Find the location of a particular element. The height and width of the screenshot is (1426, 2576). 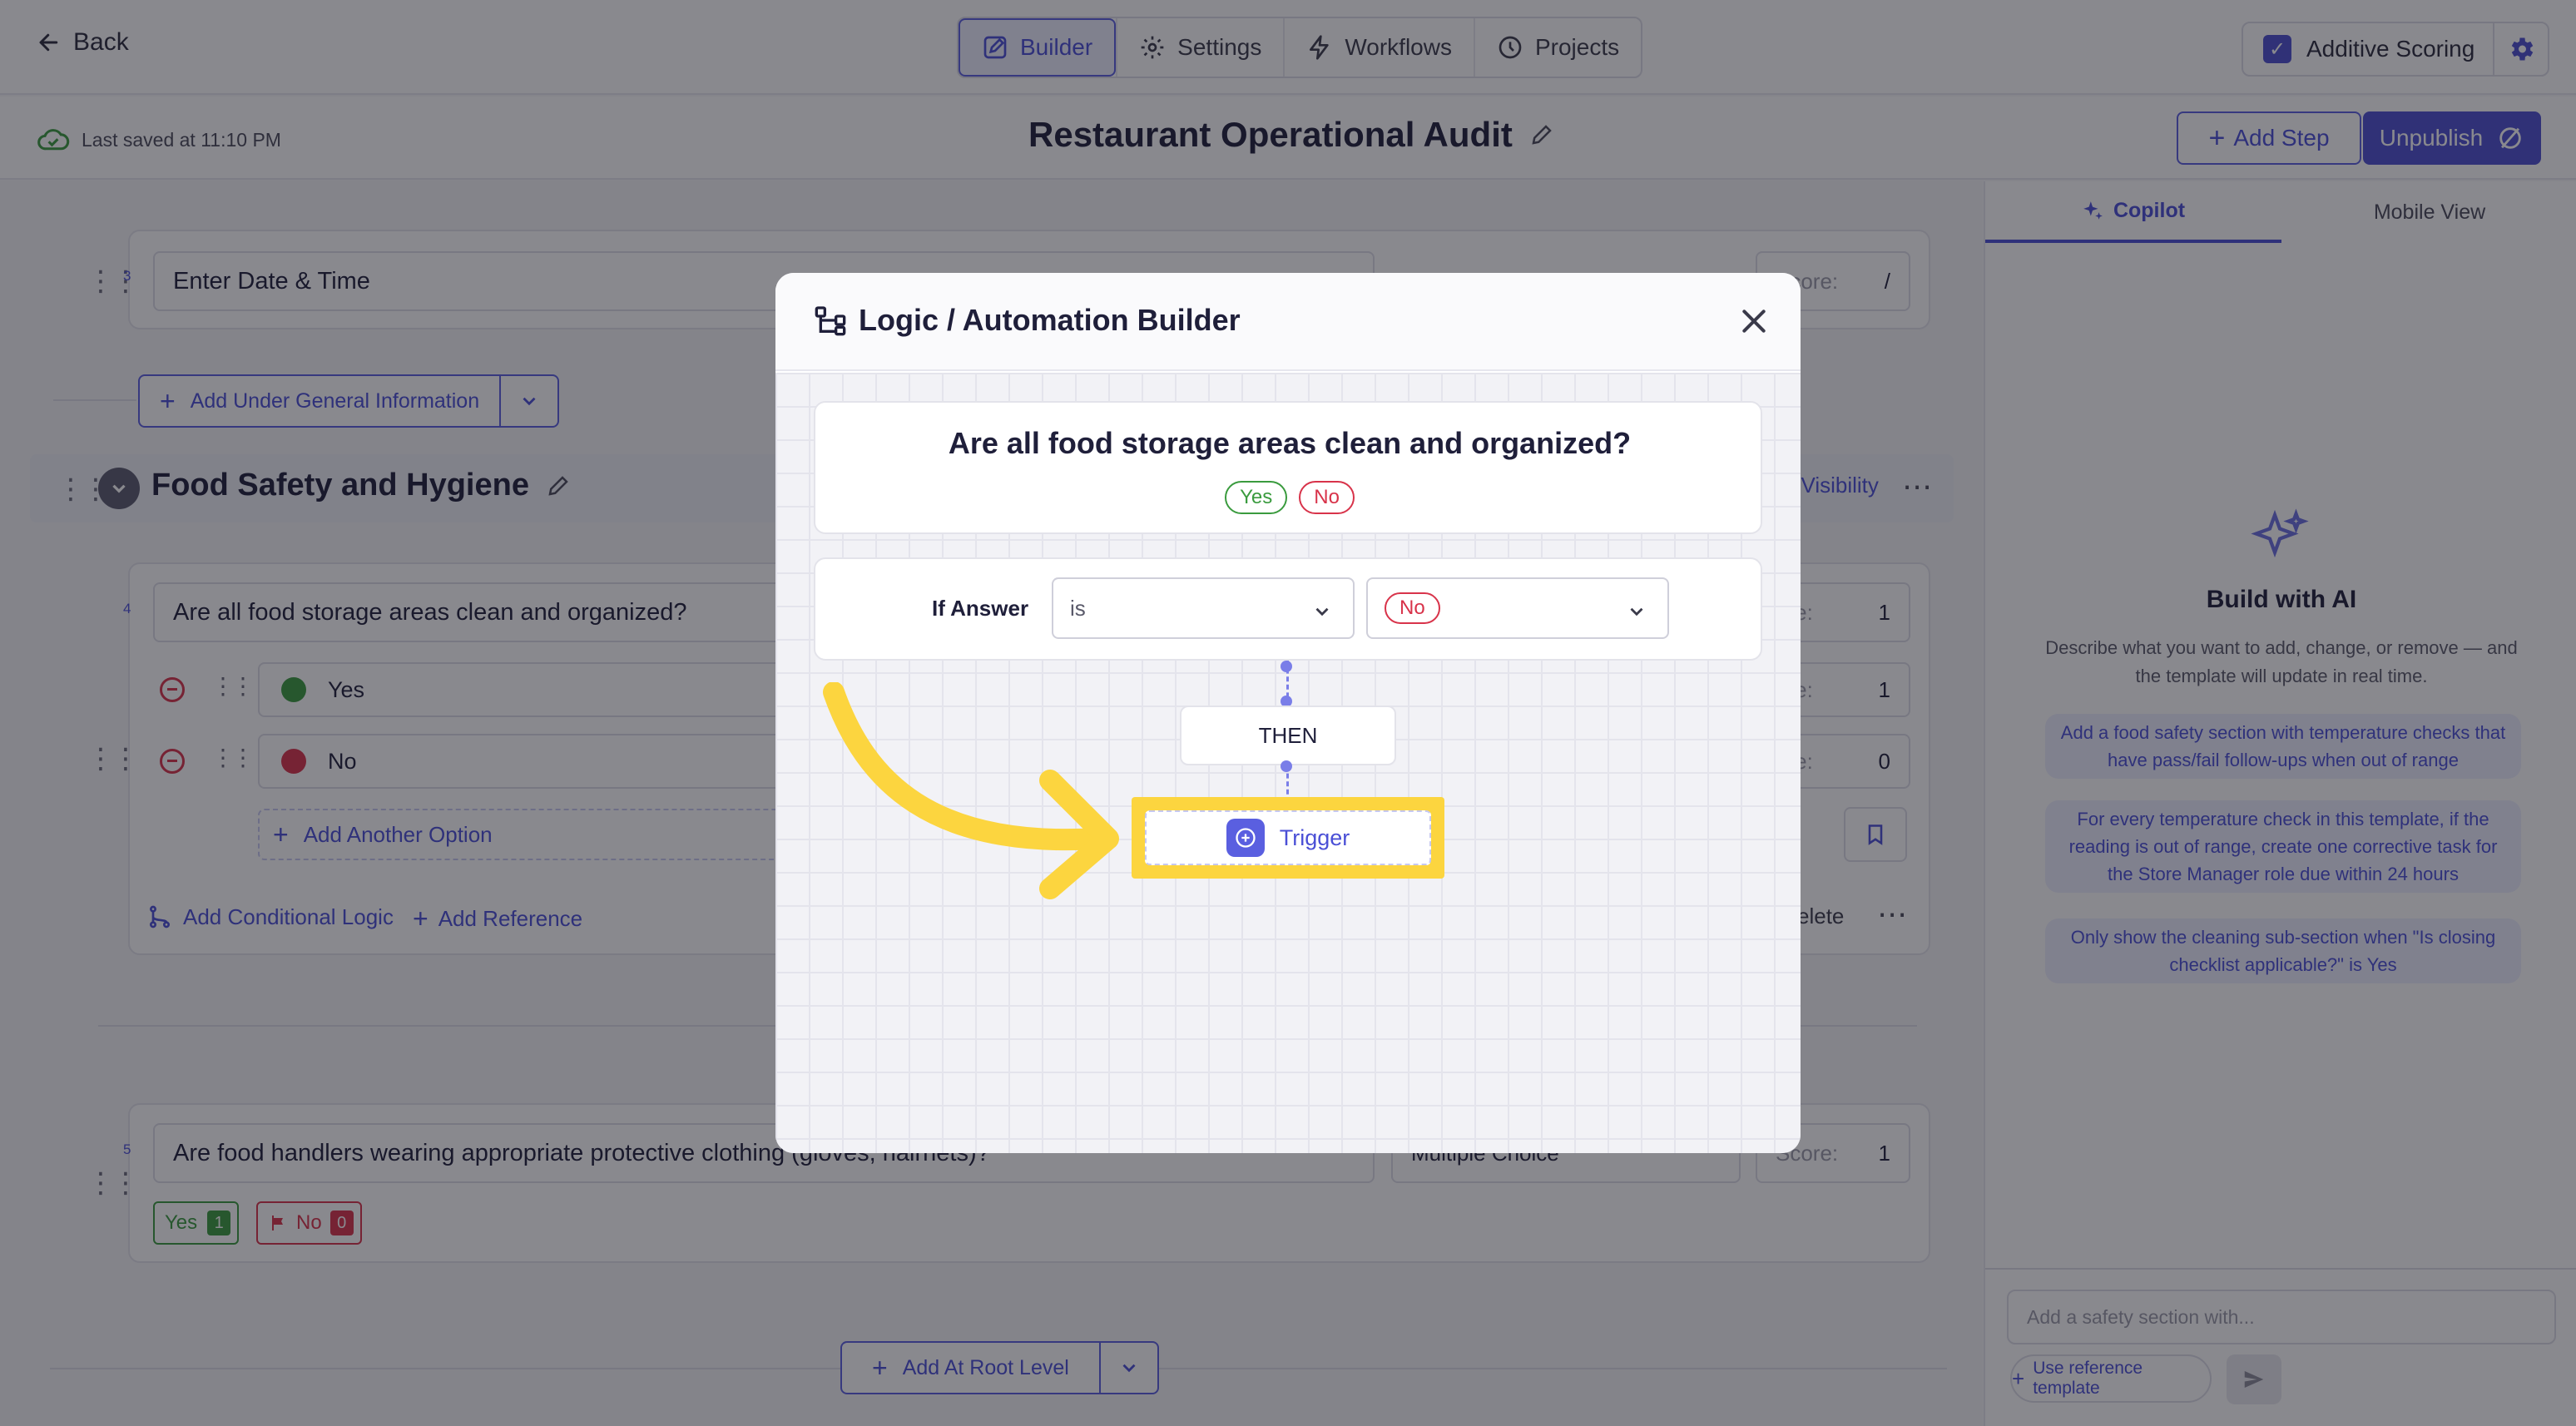

option-chip-yes: Yes is located at coordinates (1257, 497).